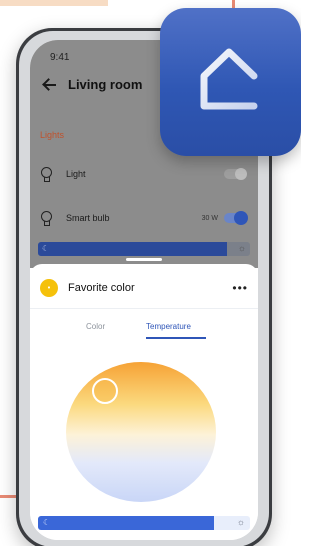 The height and width of the screenshot is (546, 320). I want to click on room-header: Living room, so click(92, 84).